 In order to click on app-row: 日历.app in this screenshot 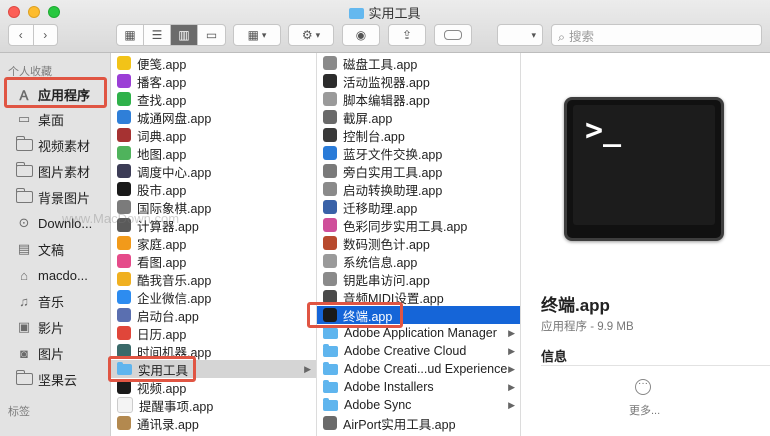, I will do `click(213, 333)`.